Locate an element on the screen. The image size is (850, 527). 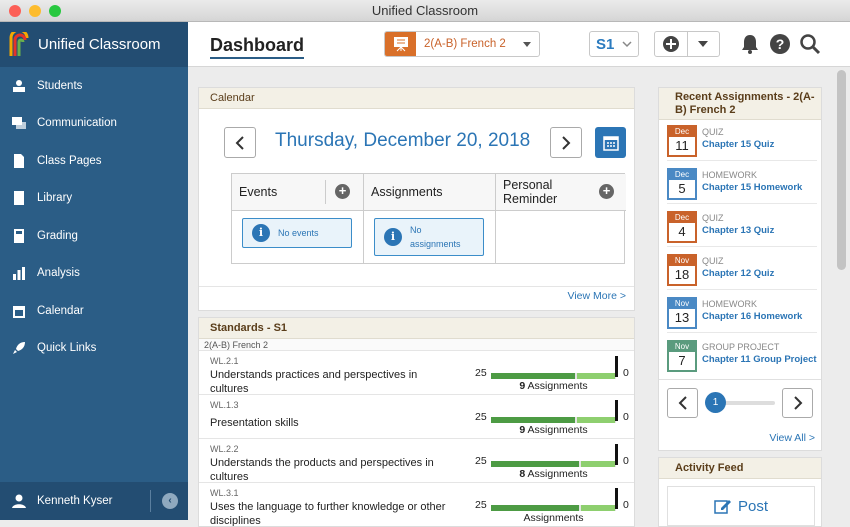
edit-icon is located at coordinates (722, 507).